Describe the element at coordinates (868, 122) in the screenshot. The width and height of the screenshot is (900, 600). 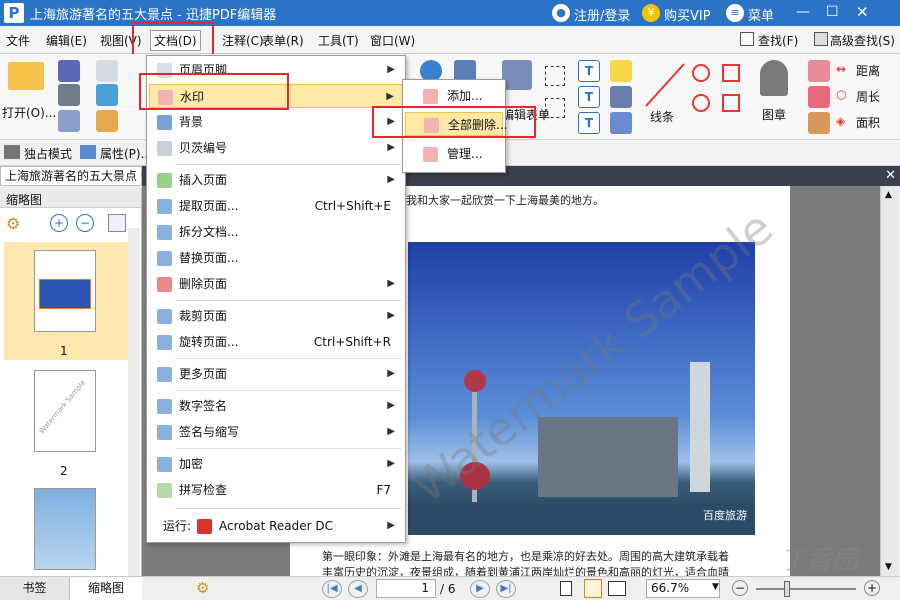
I see `area-button: 面积` at that location.